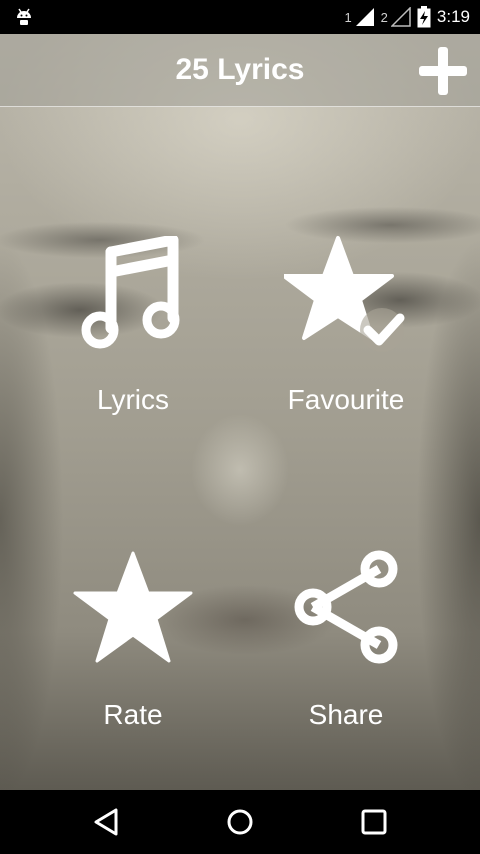 Image resolution: width=480 pixels, height=854 pixels. I want to click on add-button, so click(443, 71).